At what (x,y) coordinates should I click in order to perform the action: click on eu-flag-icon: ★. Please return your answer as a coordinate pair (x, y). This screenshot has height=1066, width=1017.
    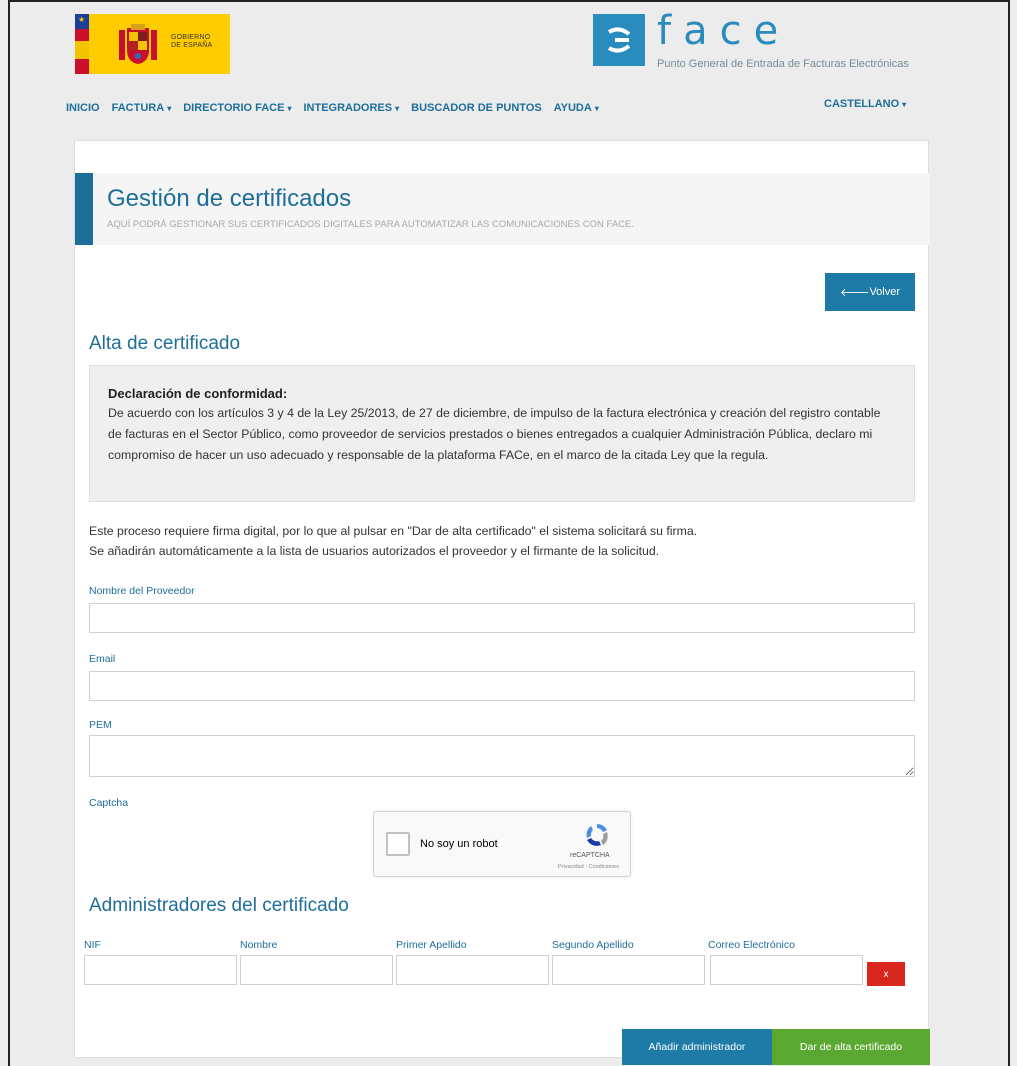
    Looking at the image, I should click on (82, 44).